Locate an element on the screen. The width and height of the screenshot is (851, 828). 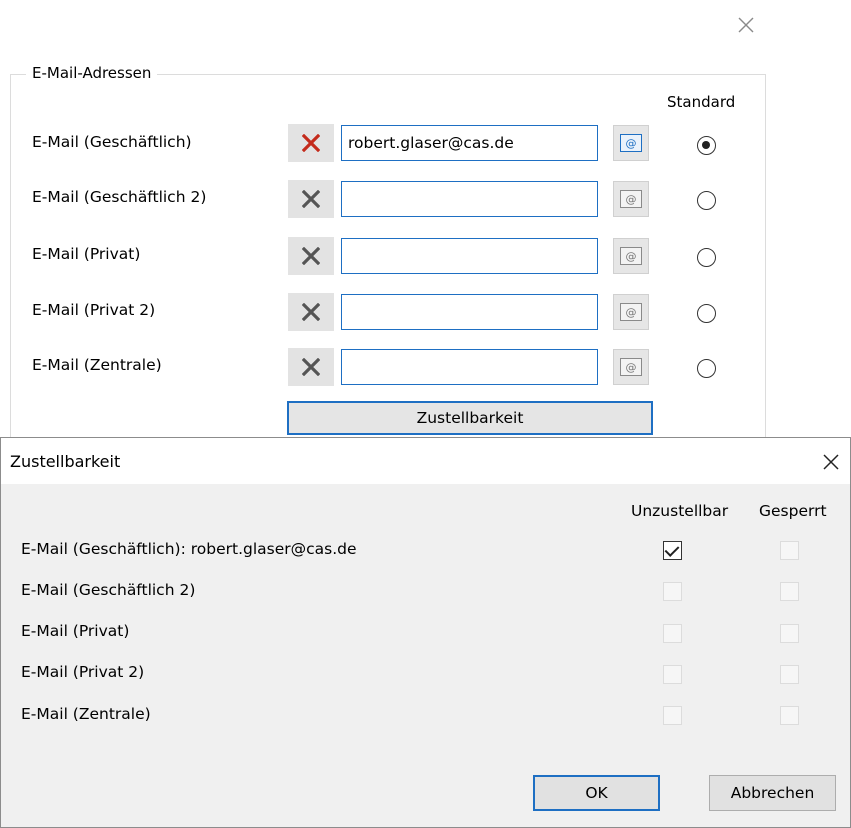
email-row-label: E-Mail (Privat) is located at coordinates (86, 254).